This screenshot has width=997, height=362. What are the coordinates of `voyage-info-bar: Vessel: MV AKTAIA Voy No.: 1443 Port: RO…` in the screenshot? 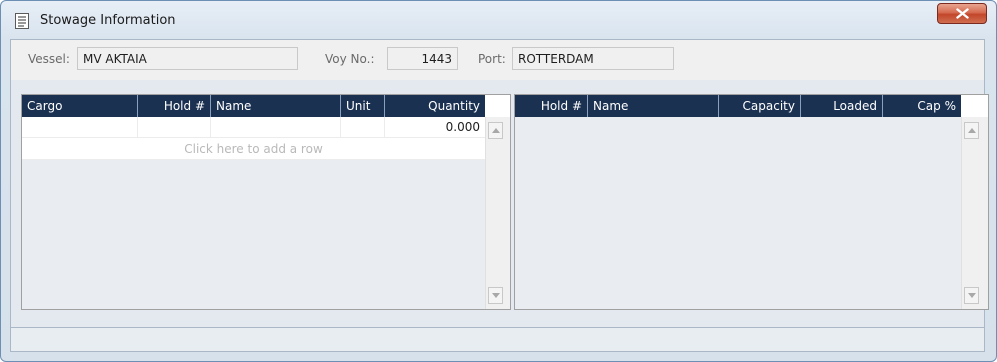 It's located at (497, 60).